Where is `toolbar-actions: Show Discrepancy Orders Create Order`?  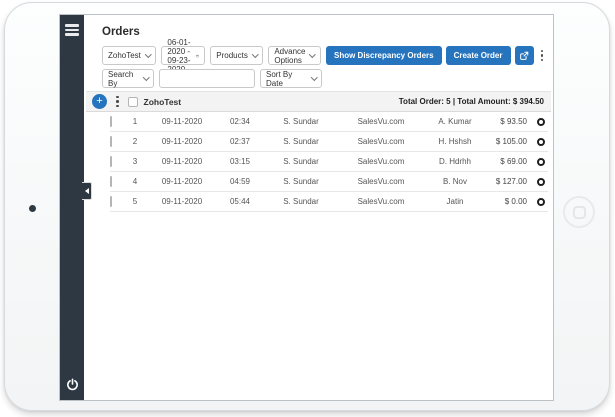 toolbar-actions: Show Discrepancy Orders Create Order is located at coordinates (436, 55).